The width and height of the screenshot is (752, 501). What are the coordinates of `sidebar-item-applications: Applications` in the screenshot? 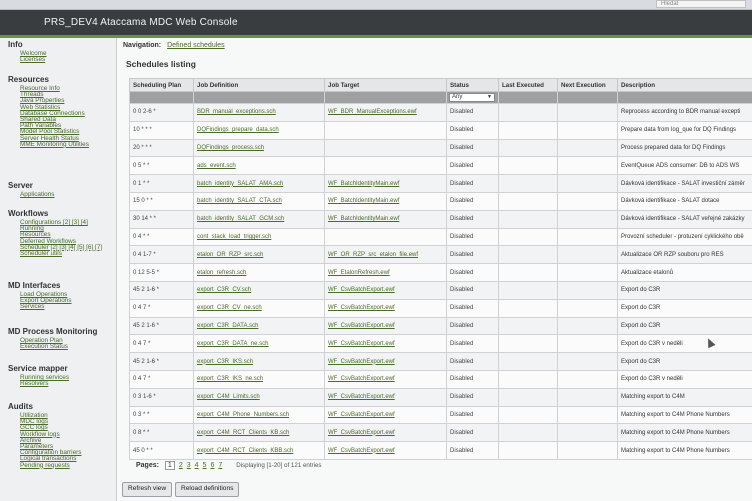 It's located at (37, 194).